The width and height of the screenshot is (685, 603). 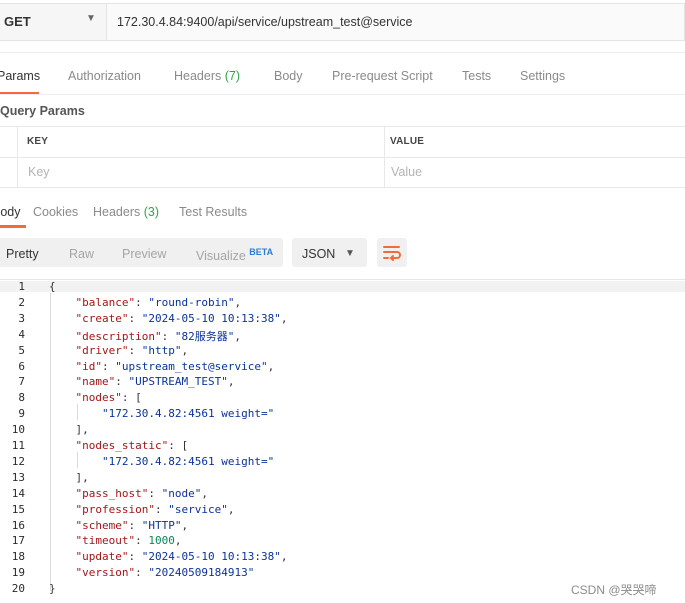 What do you see at coordinates (95, 382) in the screenshot?
I see `code-token: "name"` at bounding box center [95, 382].